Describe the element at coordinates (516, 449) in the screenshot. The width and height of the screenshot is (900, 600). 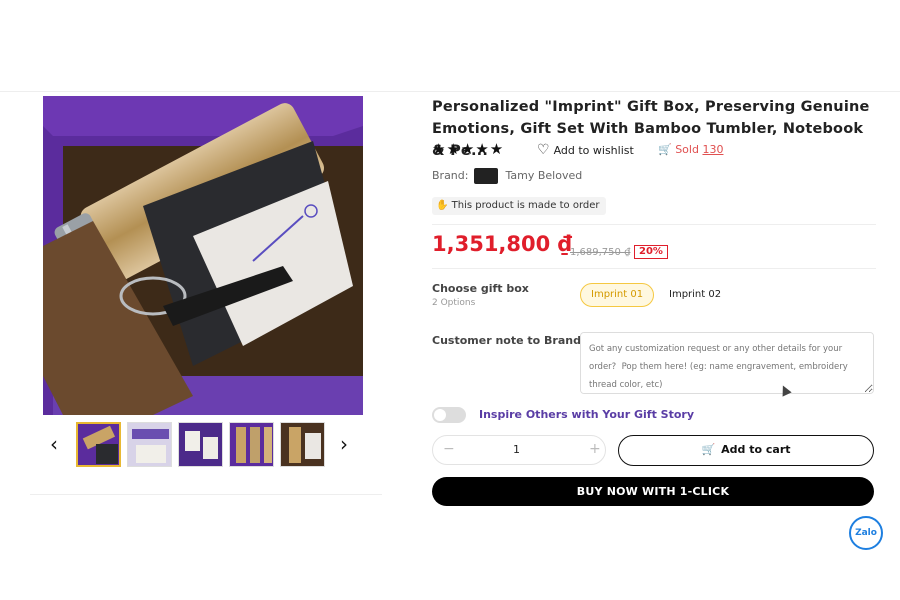
I see `quantity-value: 1` at that location.